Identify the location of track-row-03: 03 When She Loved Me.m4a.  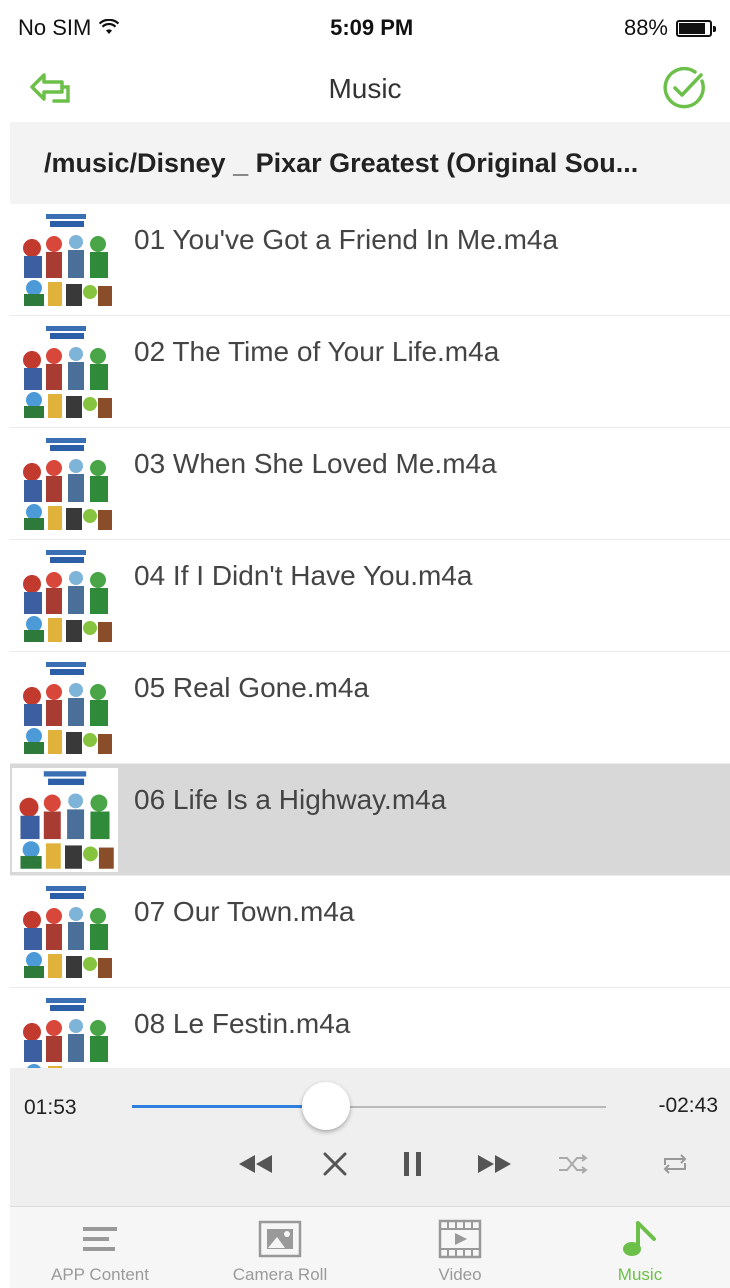
(370, 484).